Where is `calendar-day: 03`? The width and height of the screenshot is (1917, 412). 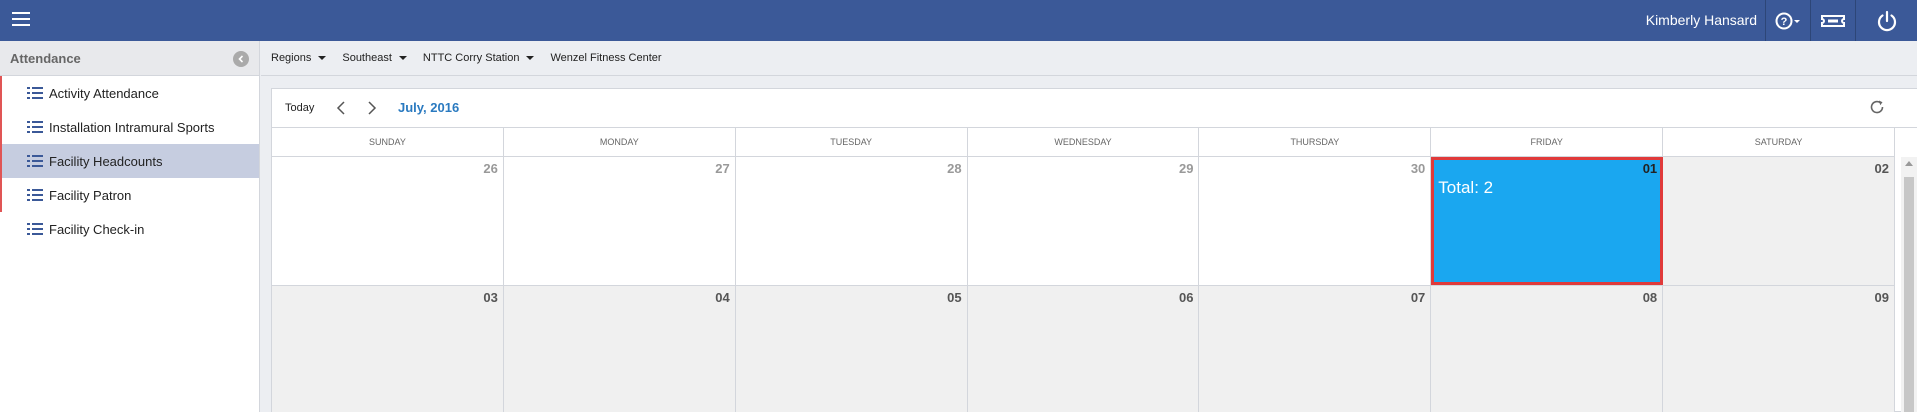
calendar-day: 03 is located at coordinates (388, 349).